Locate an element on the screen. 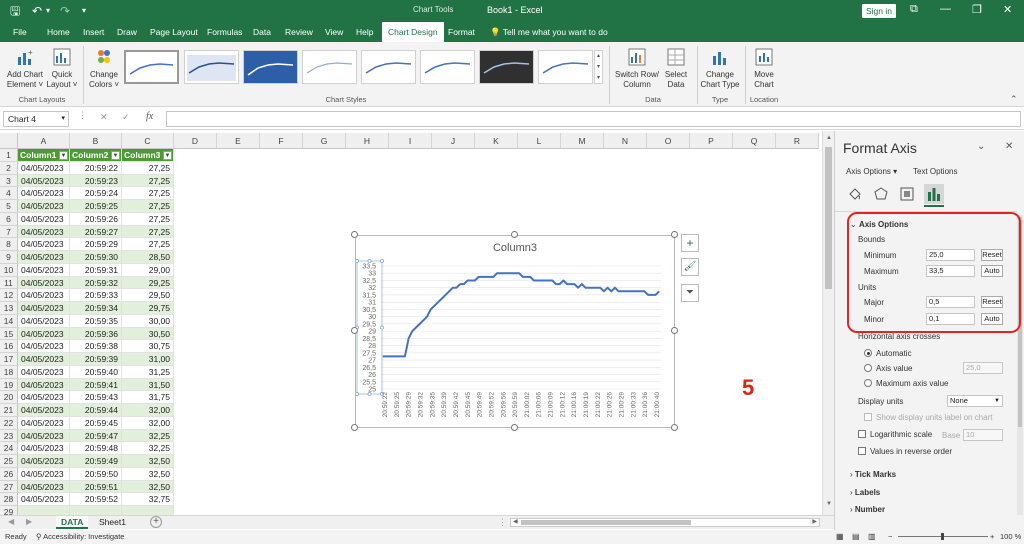 The image size is (1024, 544). row-header: 17 is located at coordinates (9, 359).